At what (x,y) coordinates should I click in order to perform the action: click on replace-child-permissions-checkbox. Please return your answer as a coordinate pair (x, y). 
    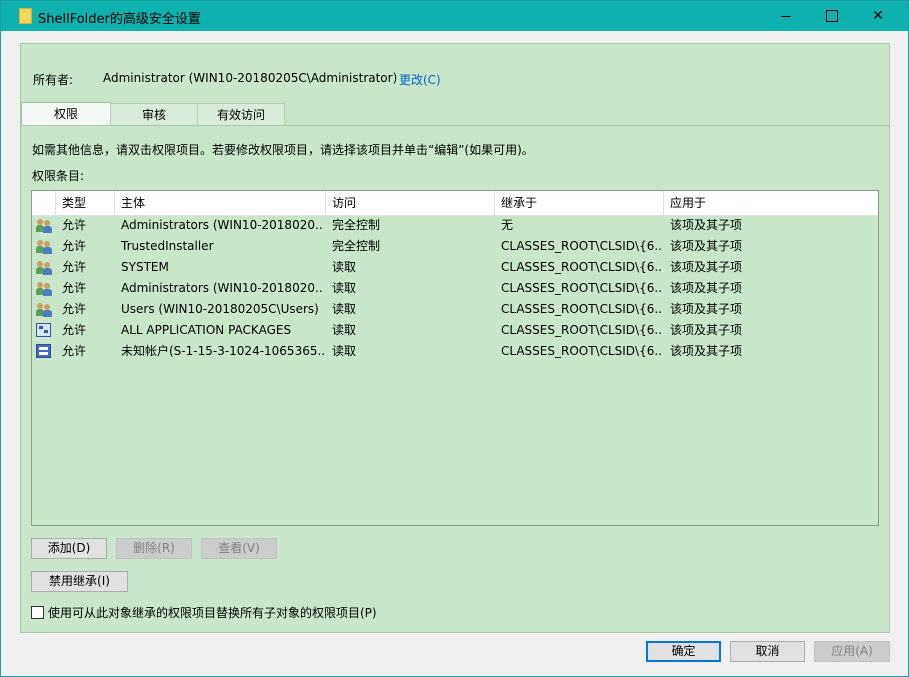
    Looking at the image, I should click on (37, 612).